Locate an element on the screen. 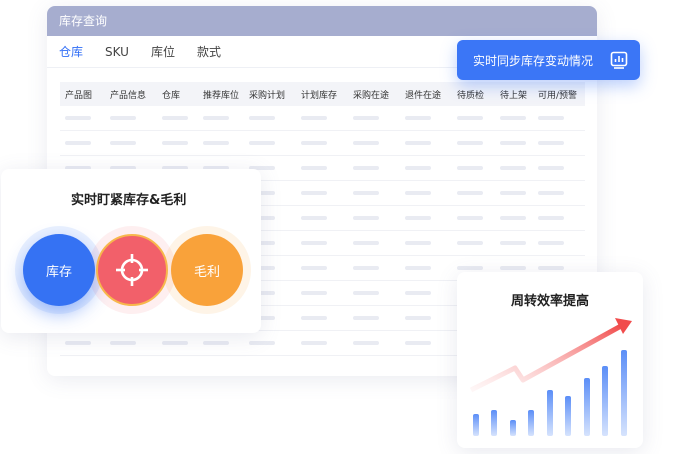 The width and height of the screenshot is (680, 454). column-header: 仓库 is located at coordinates (177, 94).